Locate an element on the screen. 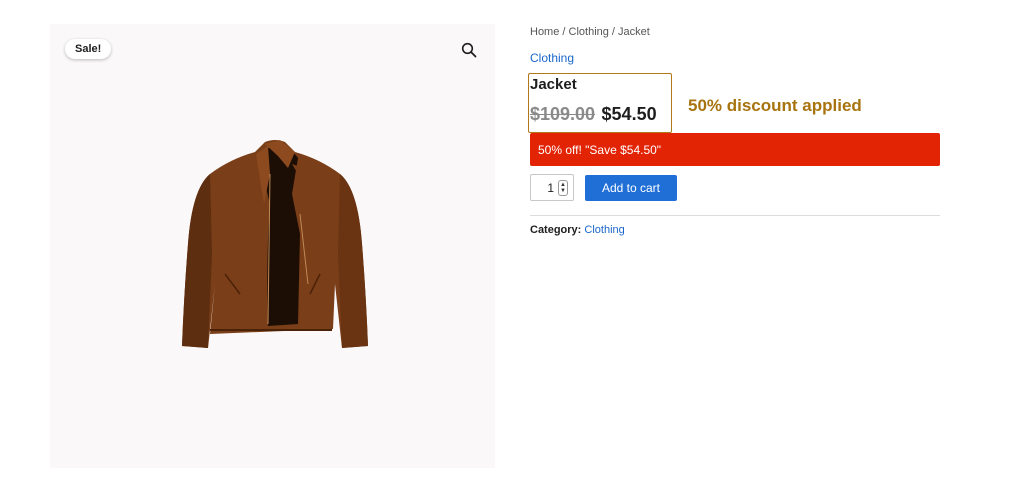 This screenshot has height=486, width=1024. quantity-value: 1 is located at coordinates (550, 187).